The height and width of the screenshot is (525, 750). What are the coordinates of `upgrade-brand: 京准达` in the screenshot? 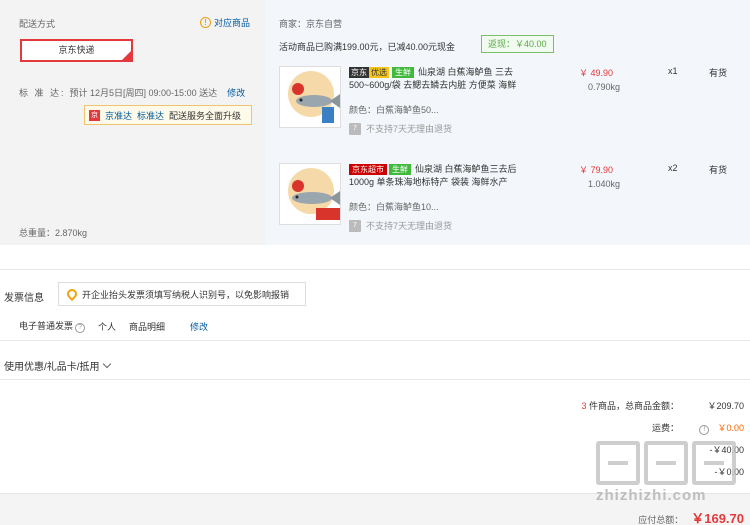 It's located at (118, 115).